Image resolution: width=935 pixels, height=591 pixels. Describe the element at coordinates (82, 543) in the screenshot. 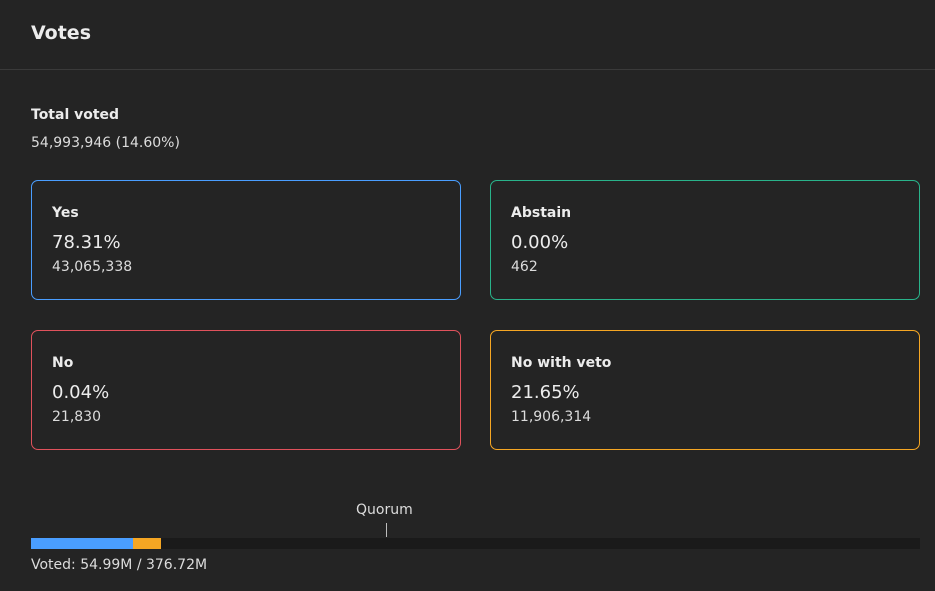

I see `progress-segment-yes` at that location.